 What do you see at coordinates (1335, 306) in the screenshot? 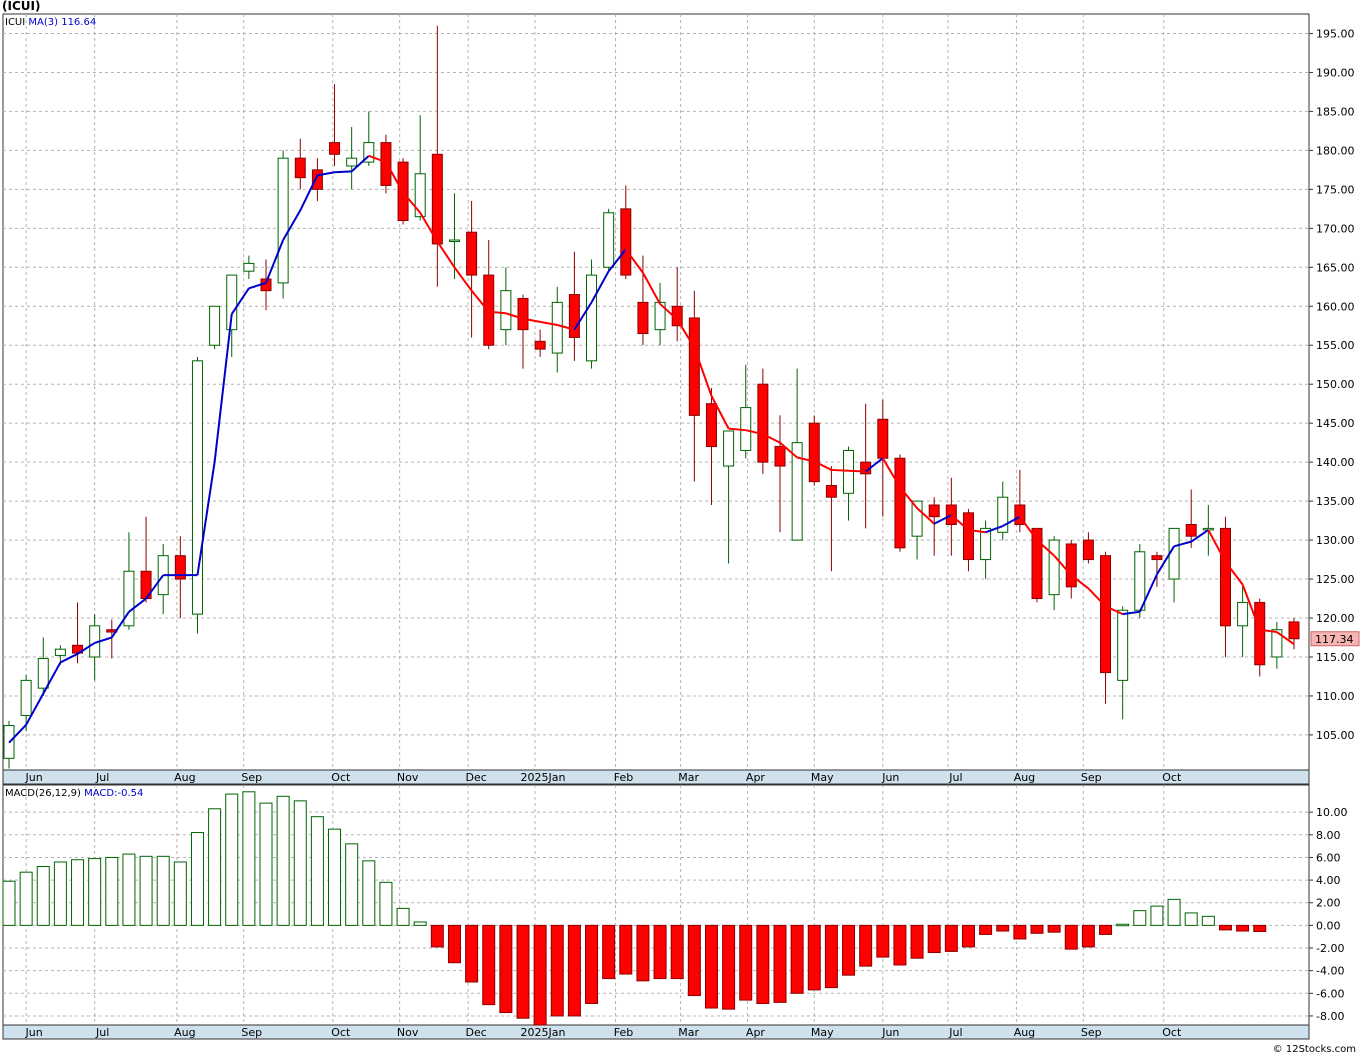
I see `price-tick-label: 160.00` at bounding box center [1335, 306].